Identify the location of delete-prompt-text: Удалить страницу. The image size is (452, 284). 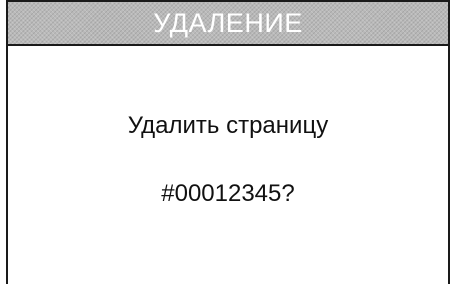
(228, 125).